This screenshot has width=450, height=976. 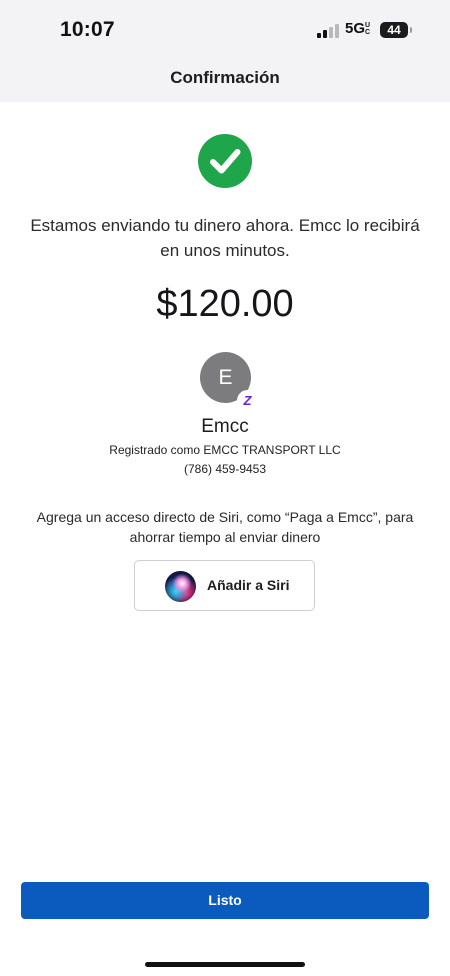 I want to click on add-to-siri-button: Añadir a Siri, so click(x=224, y=585).